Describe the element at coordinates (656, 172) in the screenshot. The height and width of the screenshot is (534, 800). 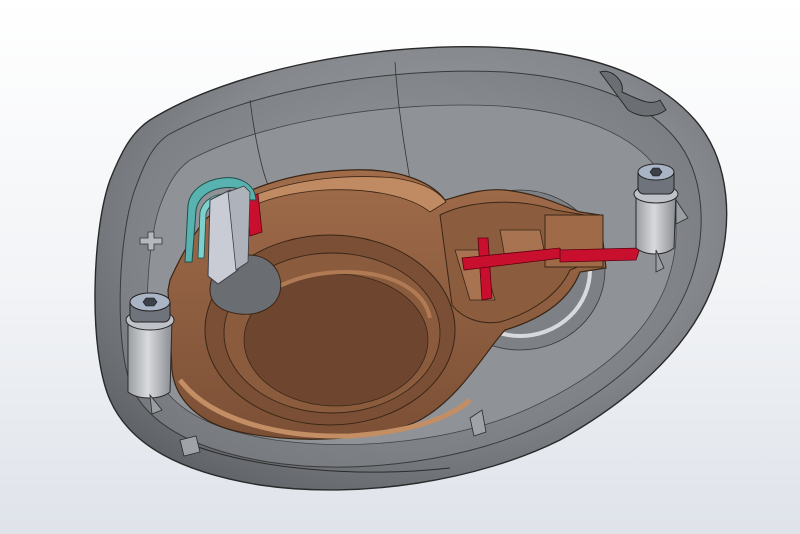
I see `right-hex-socket` at that location.